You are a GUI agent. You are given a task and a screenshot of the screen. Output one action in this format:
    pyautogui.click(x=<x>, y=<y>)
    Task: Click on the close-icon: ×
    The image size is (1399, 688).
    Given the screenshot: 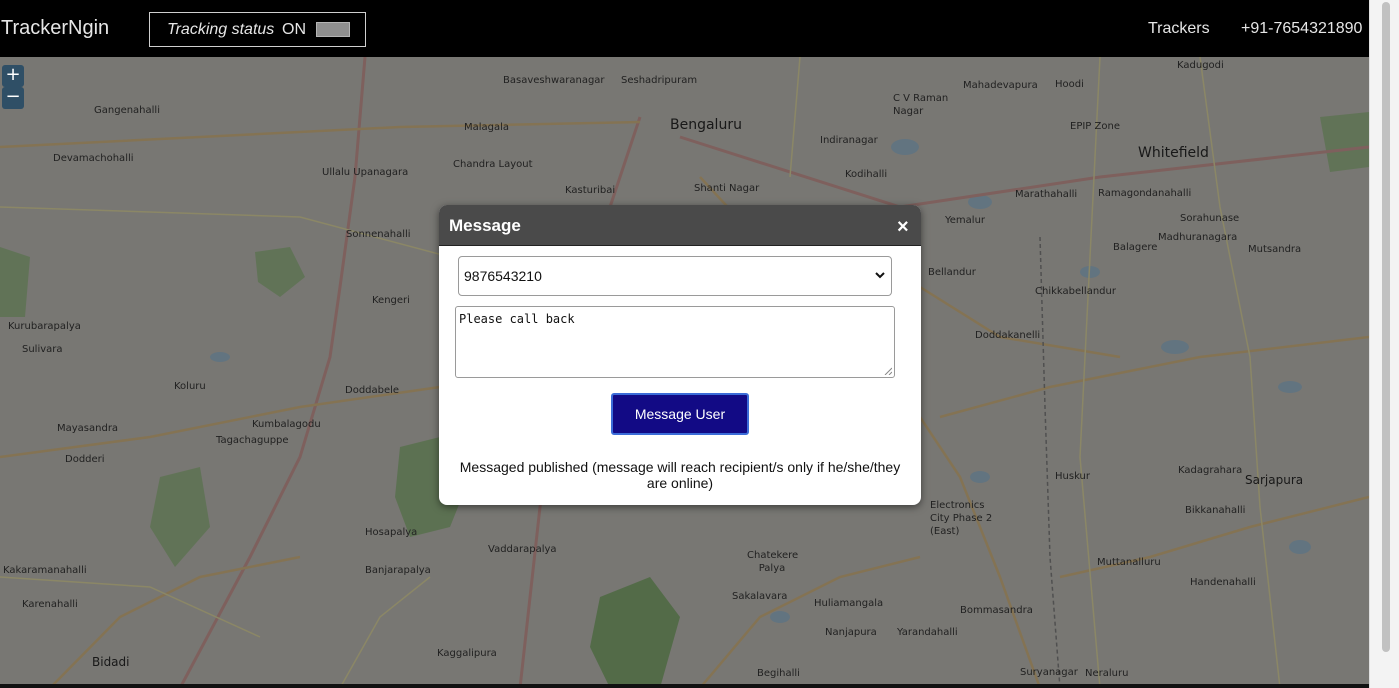 What is the action you would take?
    pyautogui.click(x=903, y=227)
    